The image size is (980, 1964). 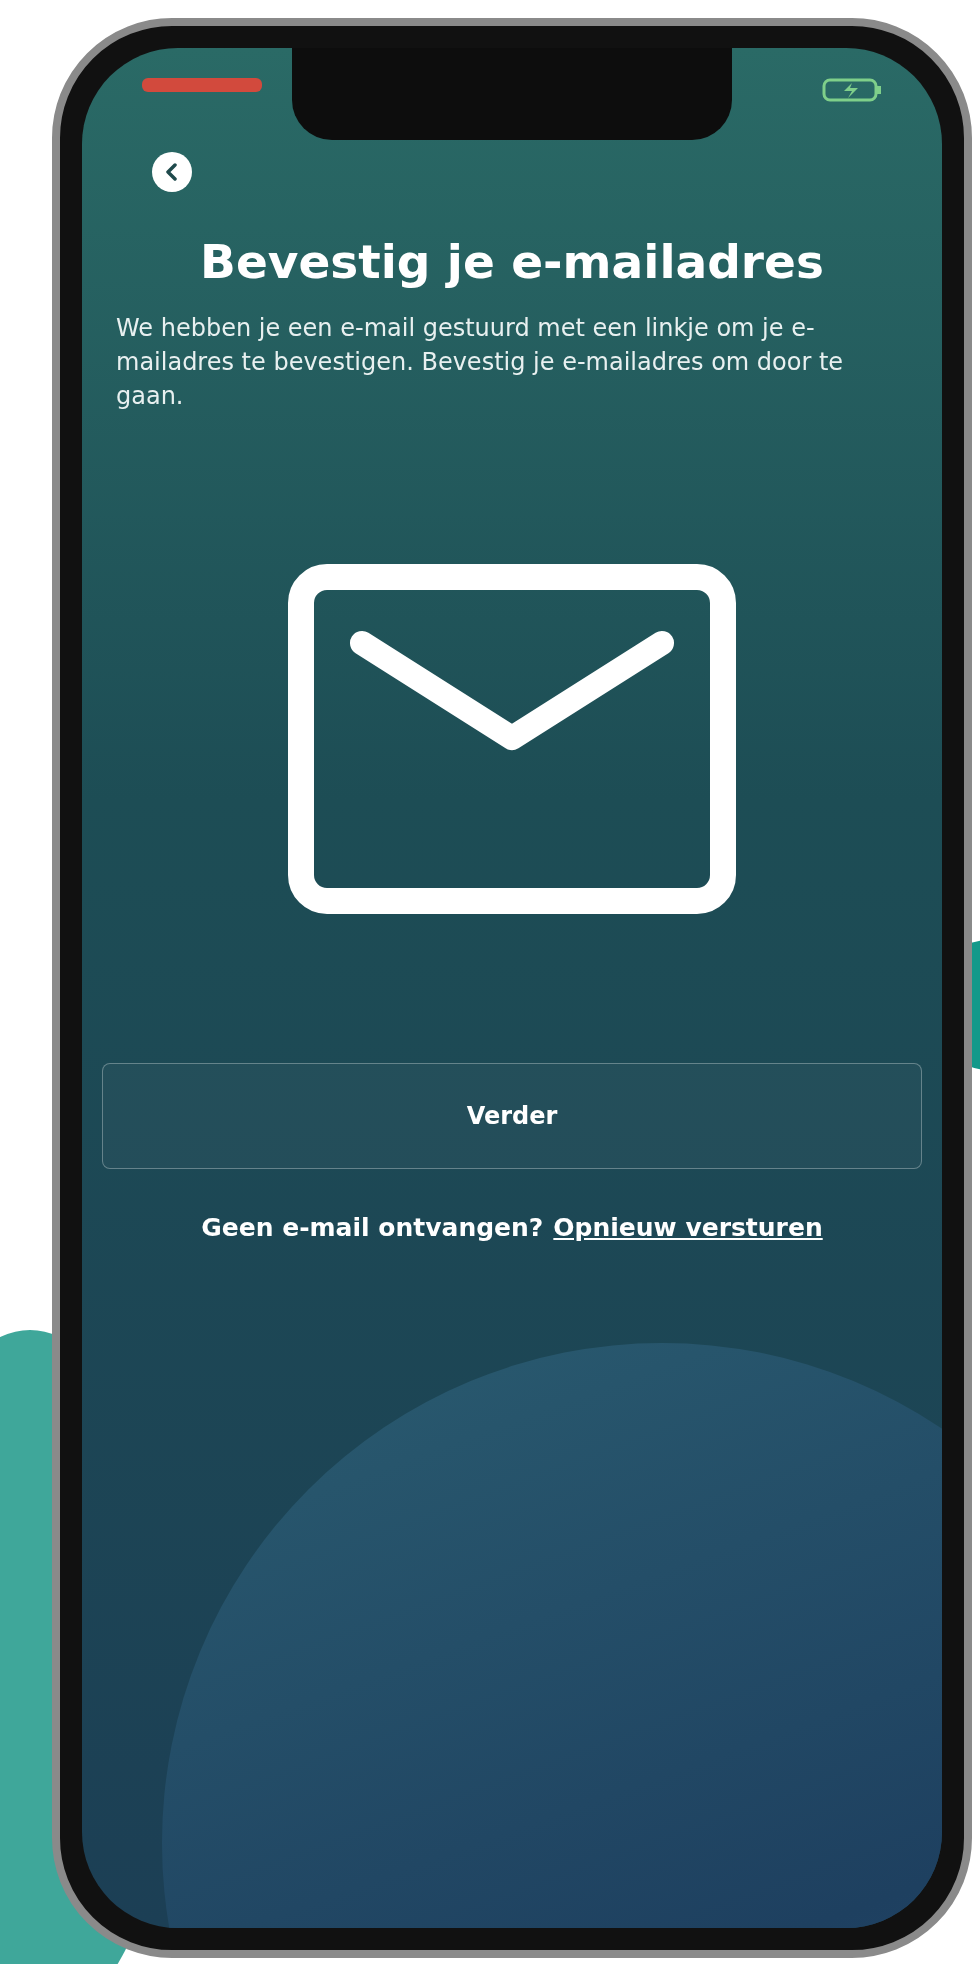 What do you see at coordinates (688, 1228) in the screenshot?
I see `resend-link: Opnieuw versturen` at bounding box center [688, 1228].